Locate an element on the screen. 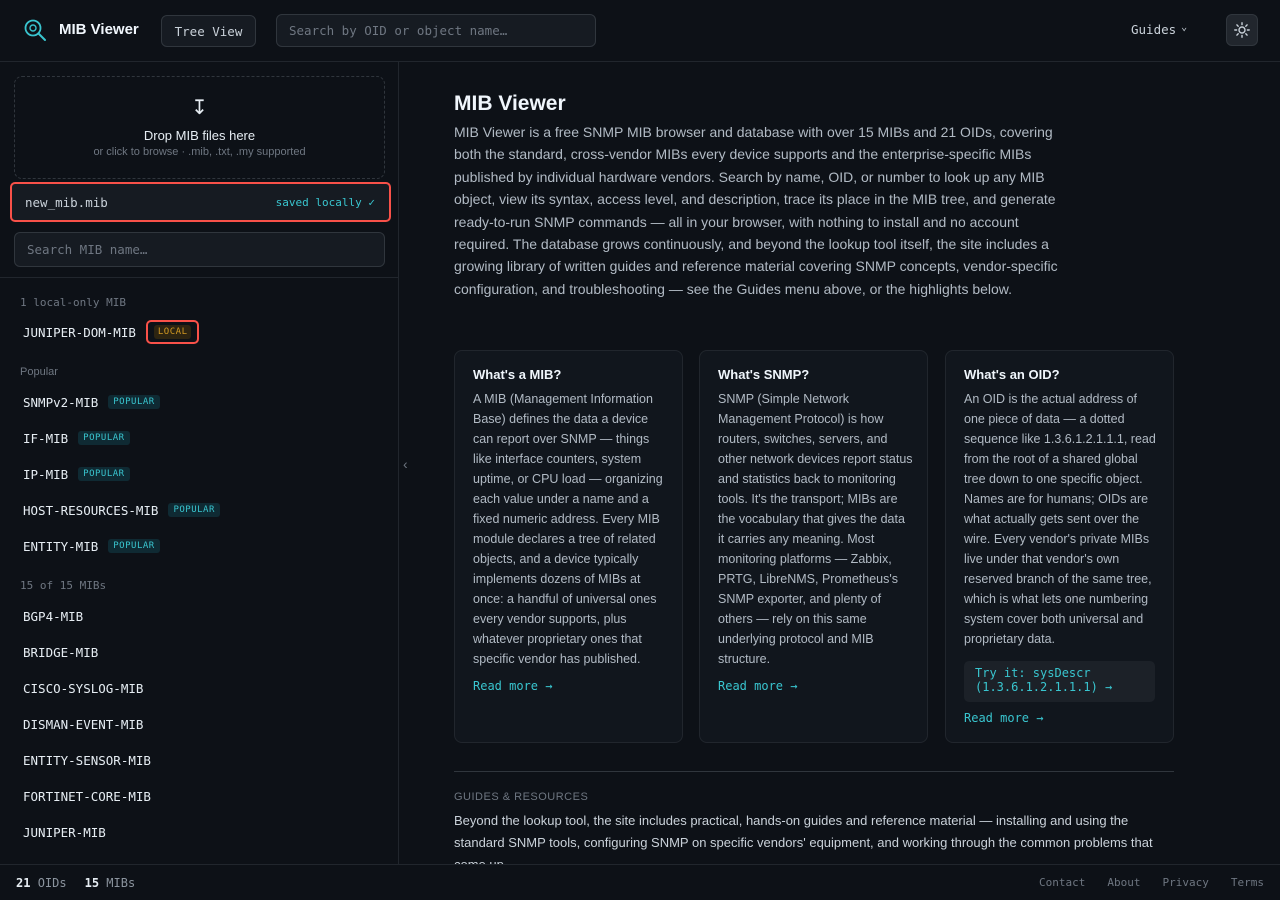 The width and height of the screenshot is (1280, 900). sun-icon is located at coordinates (1242, 30).